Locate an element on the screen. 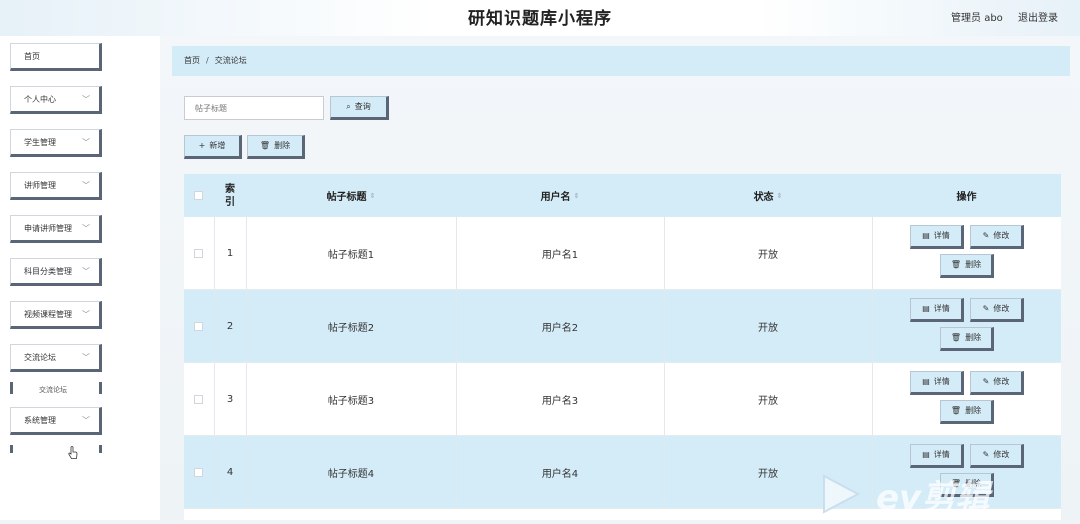 Image resolution: width=1080 pixels, height=524 pixels. sidebar-item-video-course: 视频课程管理 ﹀ is located at coordinates (56, 315).